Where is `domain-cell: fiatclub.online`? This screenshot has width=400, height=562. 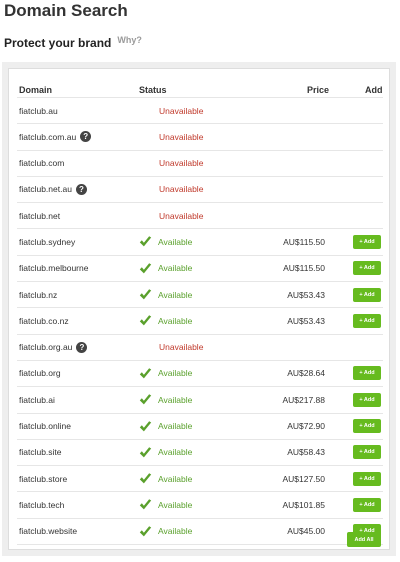 domain-cell: fiatclub.online is located at coordinates (45, 426).